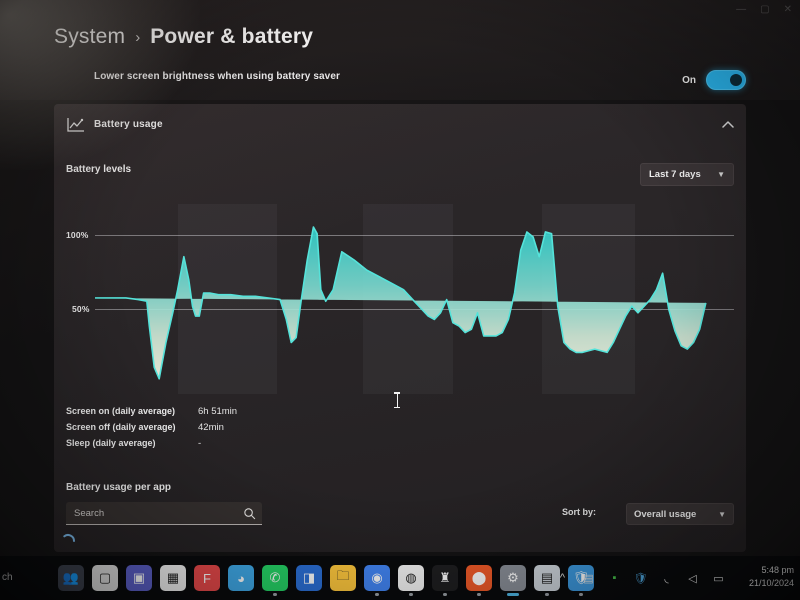  What do you see at coordinates (121, 427) in the screenshot?
I see `stat-label: Screen off (daily average)` at bounding box center [121, 427].